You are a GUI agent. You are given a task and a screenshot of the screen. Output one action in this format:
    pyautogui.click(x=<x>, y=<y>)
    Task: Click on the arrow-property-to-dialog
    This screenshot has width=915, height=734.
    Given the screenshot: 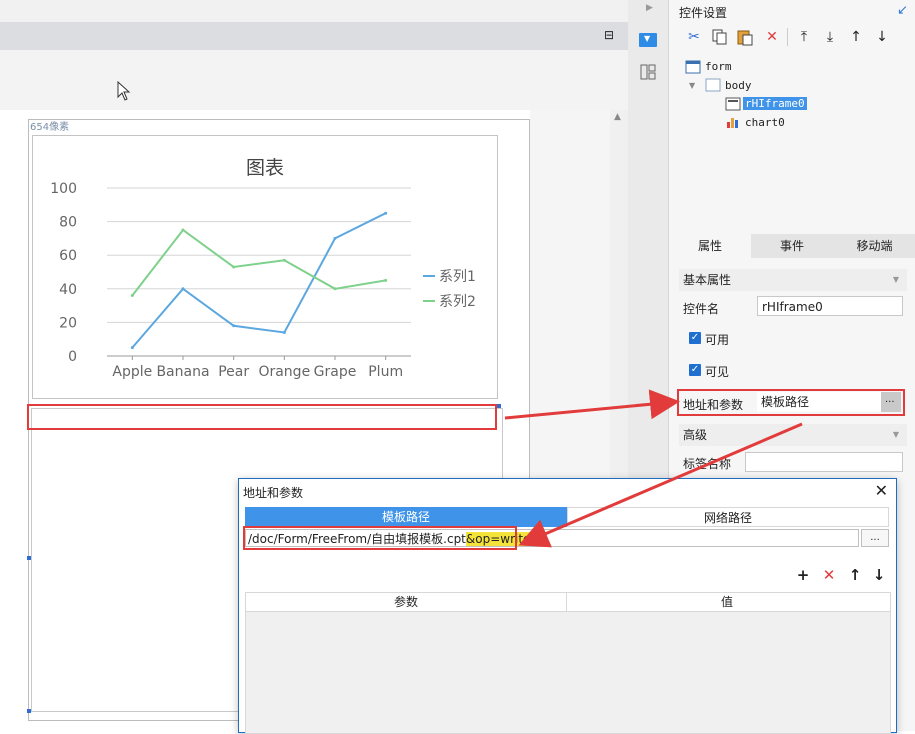 What is the action you would take?
    pyautogui.click(x=660, y=485)
    